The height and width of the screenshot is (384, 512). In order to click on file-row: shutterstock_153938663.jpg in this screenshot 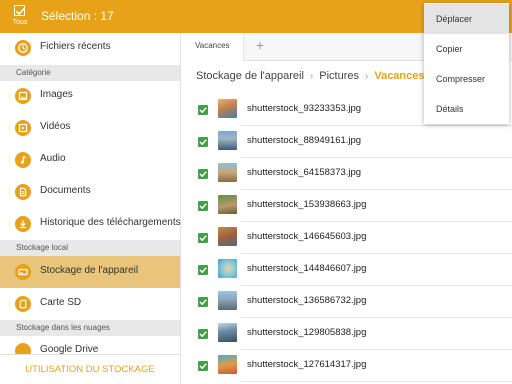, I will do `click(346, 208)`.